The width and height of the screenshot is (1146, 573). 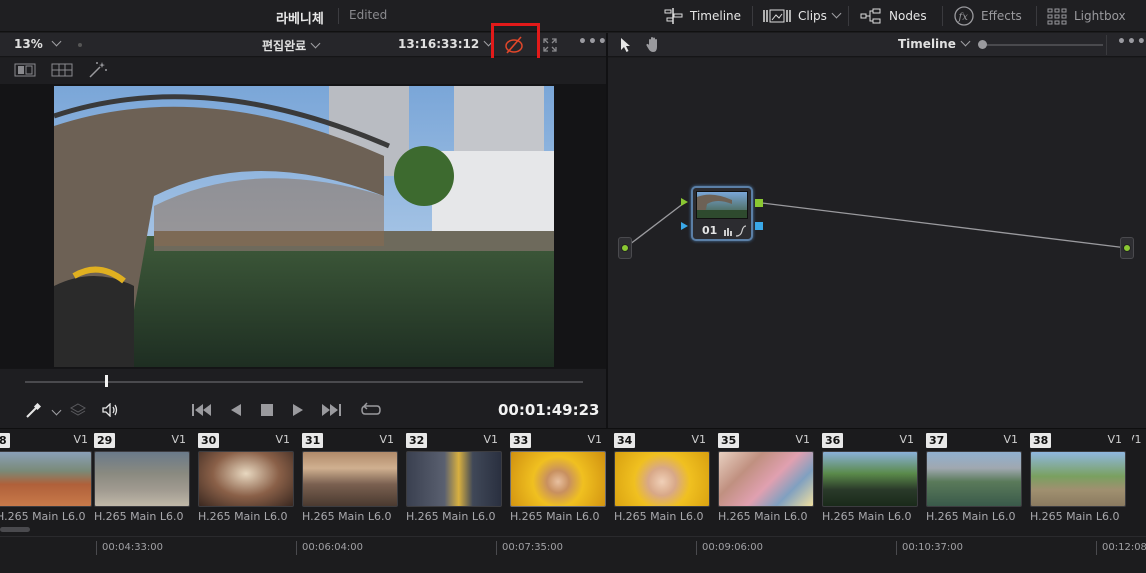 I want to click on curves-icon, so click(x=741, y=231).